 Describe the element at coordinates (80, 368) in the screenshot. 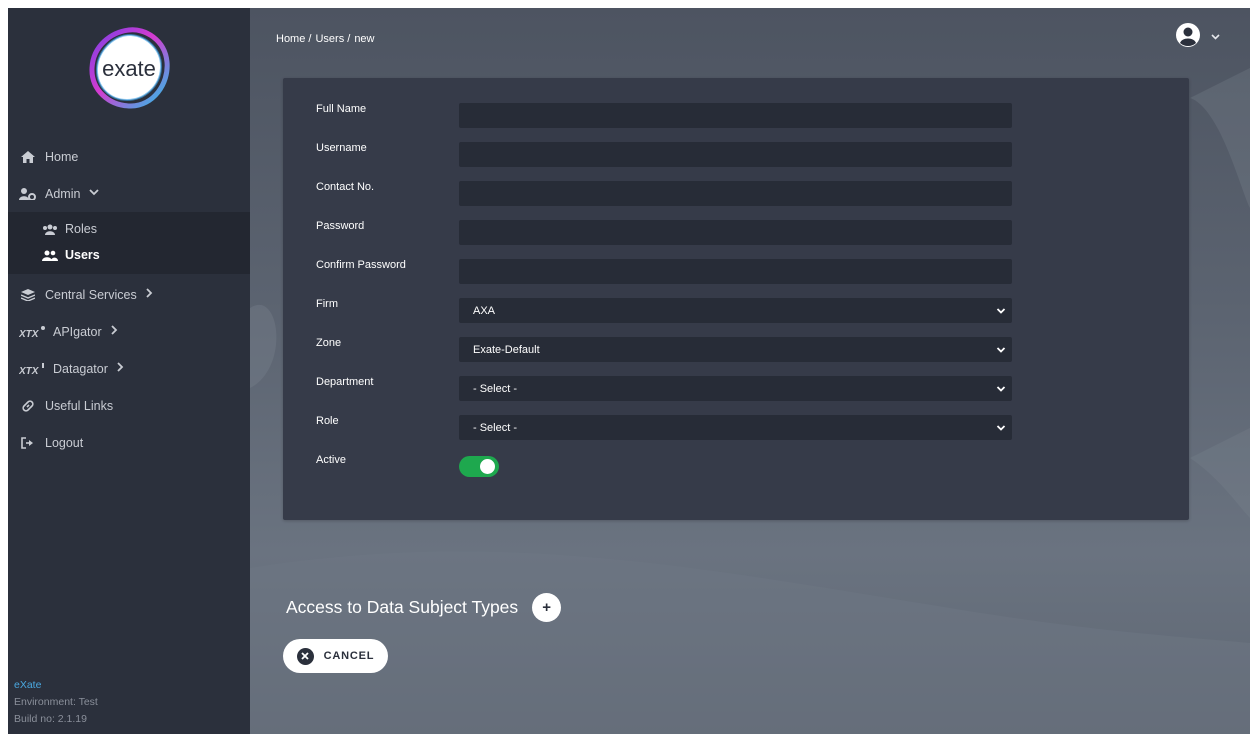

I see `sidebar-item-label: Datagator` at that location.